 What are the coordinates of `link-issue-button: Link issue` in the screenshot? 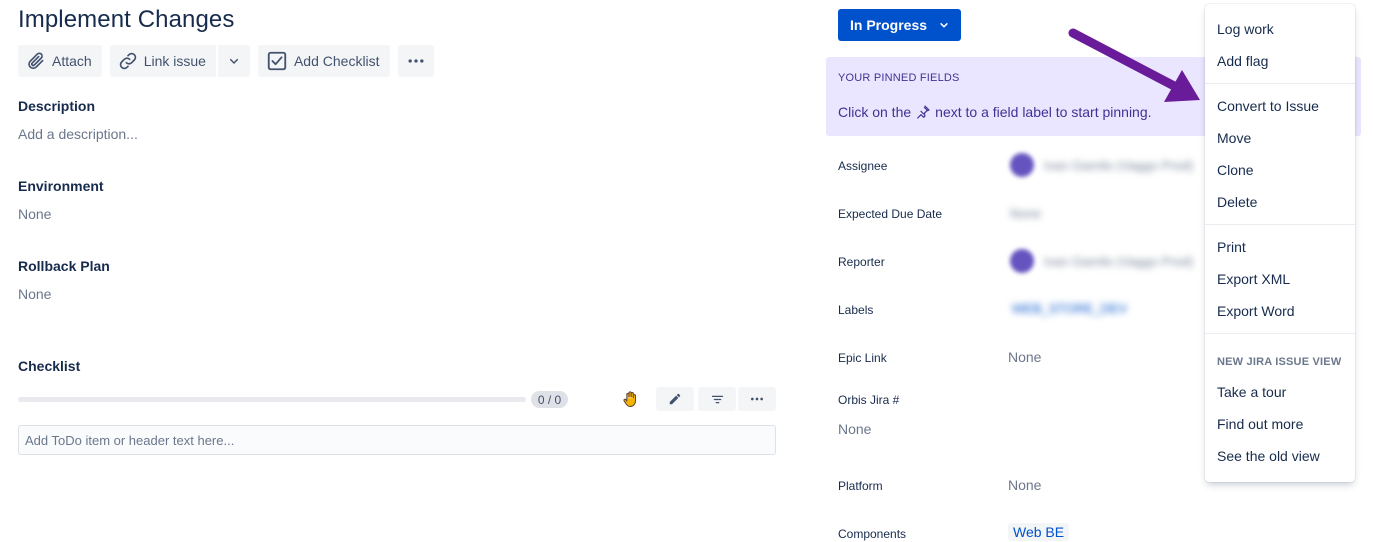 It's located at (162, 61).